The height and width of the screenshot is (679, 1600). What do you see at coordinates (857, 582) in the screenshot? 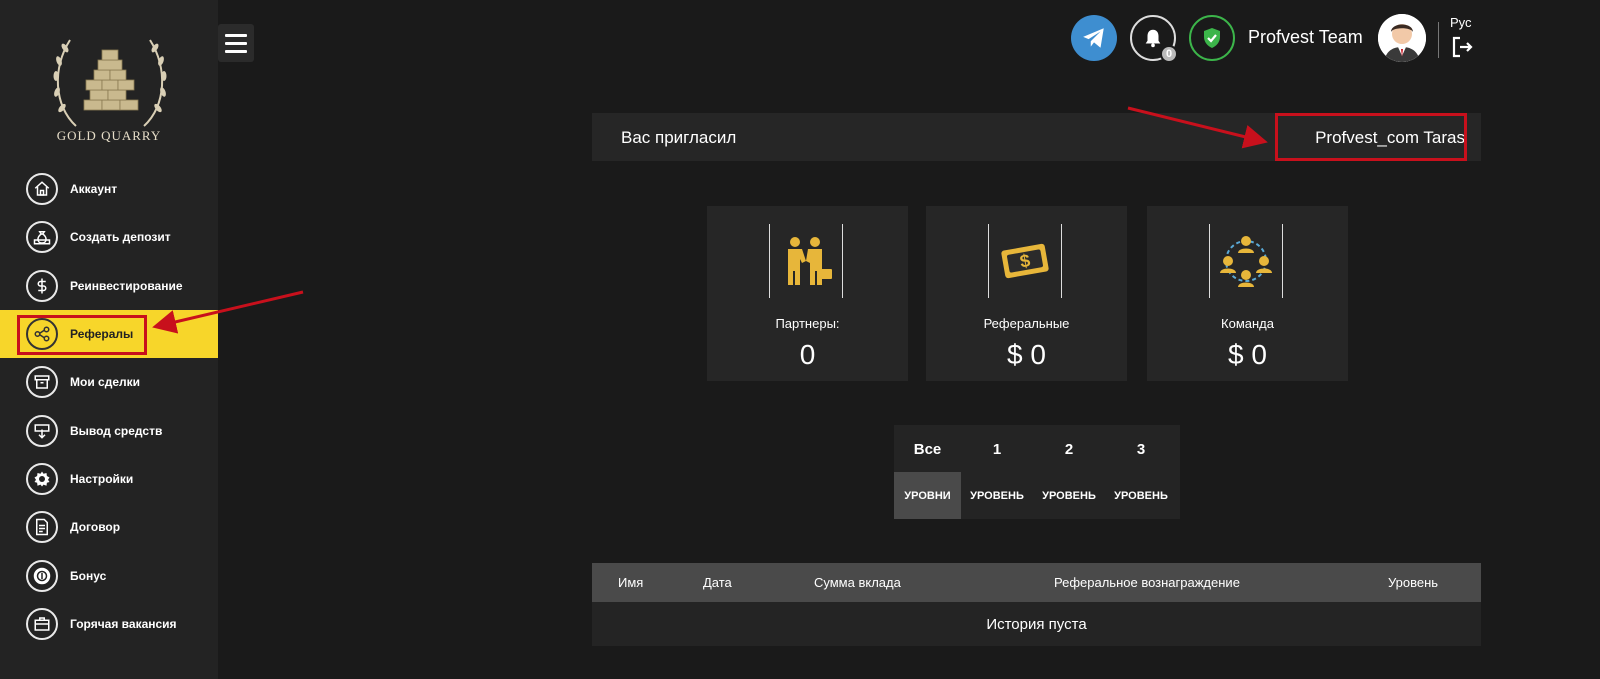
I see `column-header-deposit-amount: Сумма вклада` at bounding box center [857, 582].